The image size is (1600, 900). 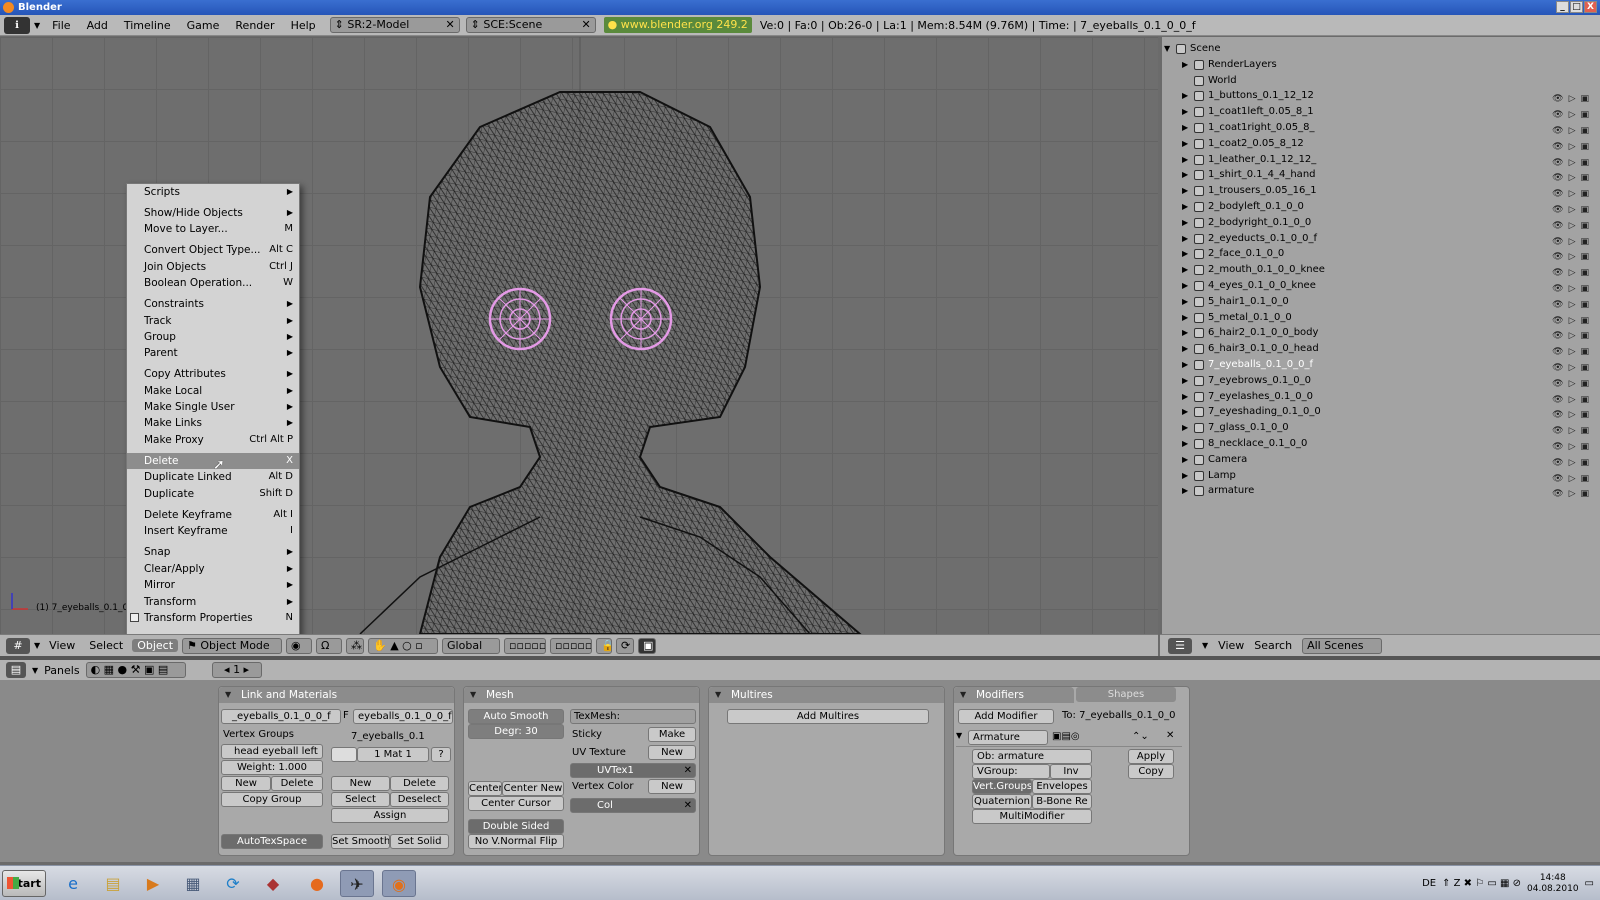 I want to click on uvtex-layer: UVTex1 ✕, so click(x=633, y=770).